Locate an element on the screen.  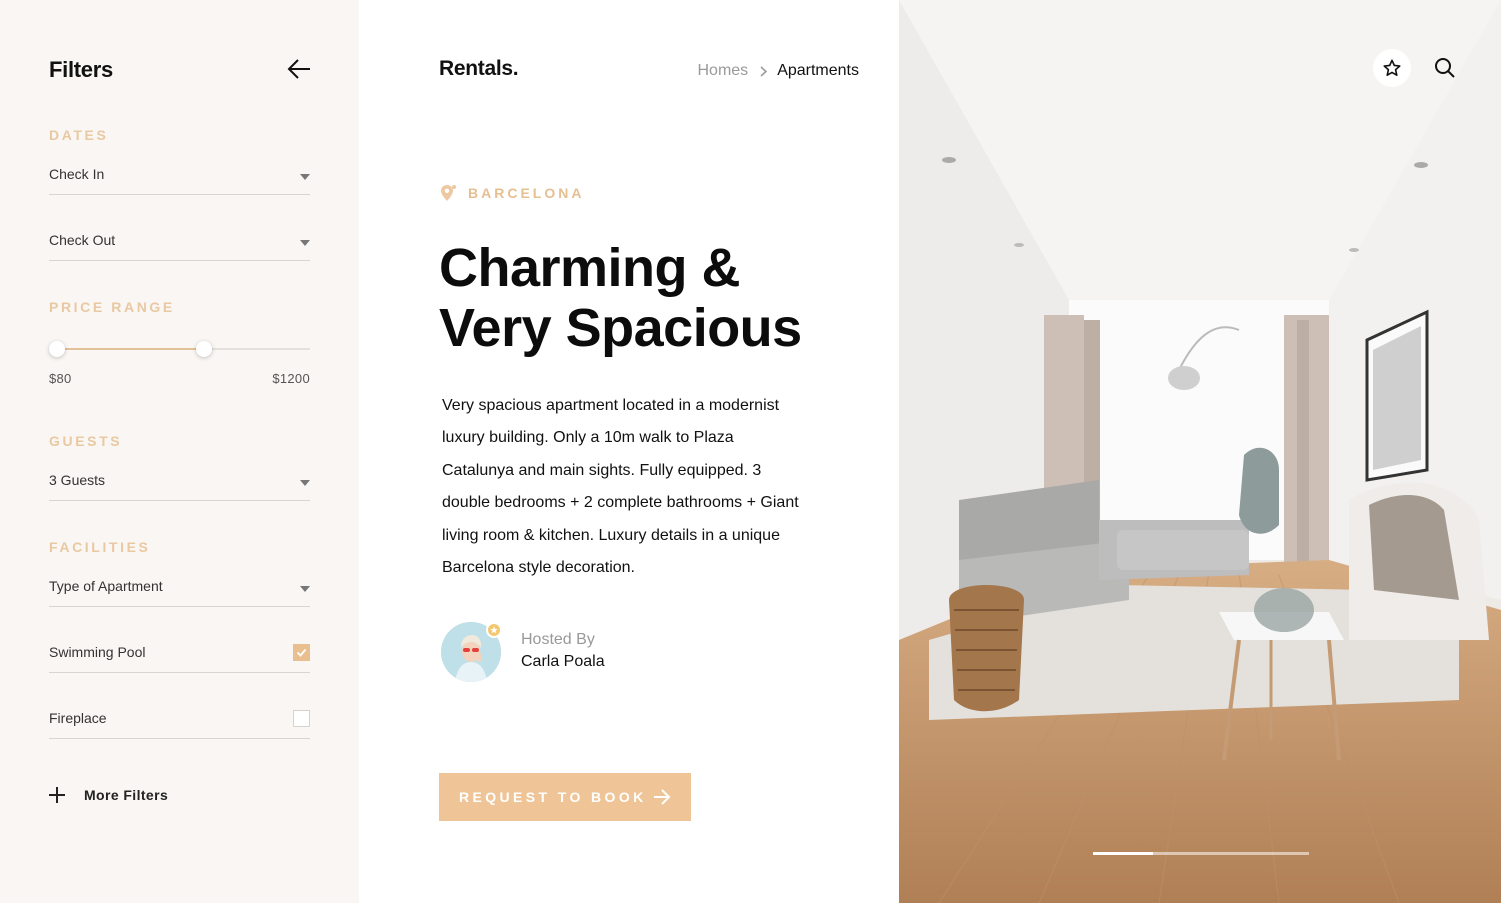
guests-section-label: GUESTS is located at coordinates (86, 441).